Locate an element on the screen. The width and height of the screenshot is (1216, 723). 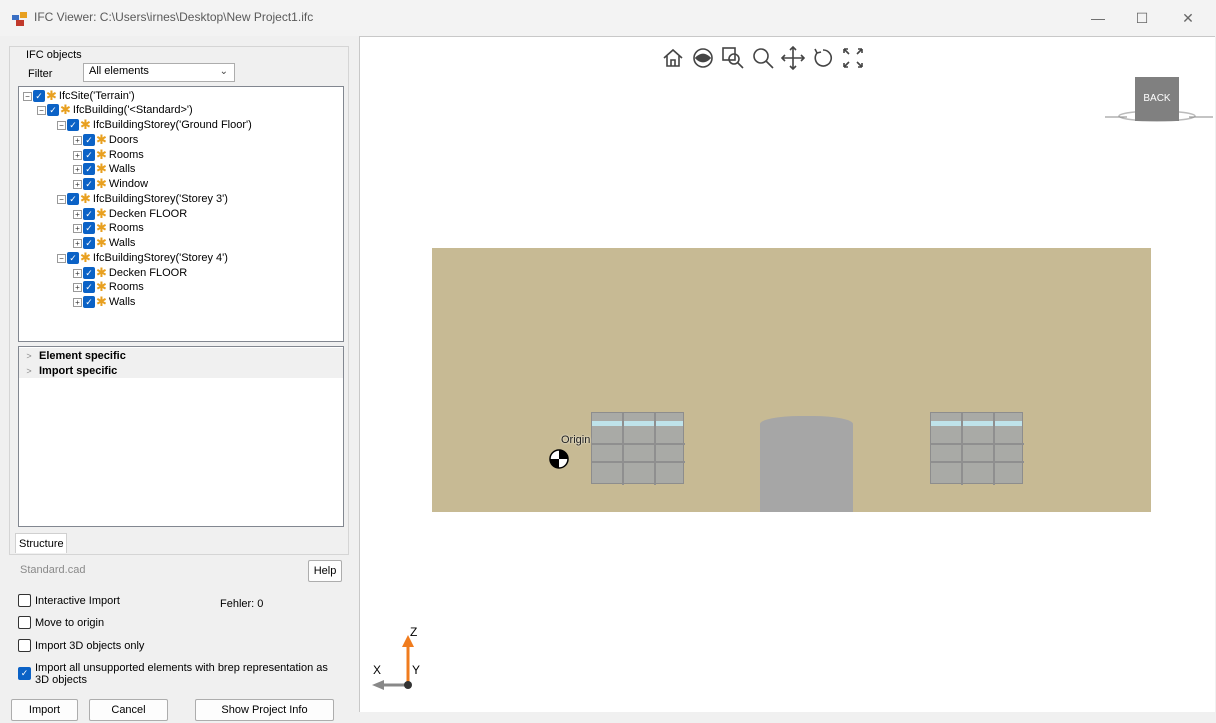
import-button: Import is located at coordinates (44, 710).